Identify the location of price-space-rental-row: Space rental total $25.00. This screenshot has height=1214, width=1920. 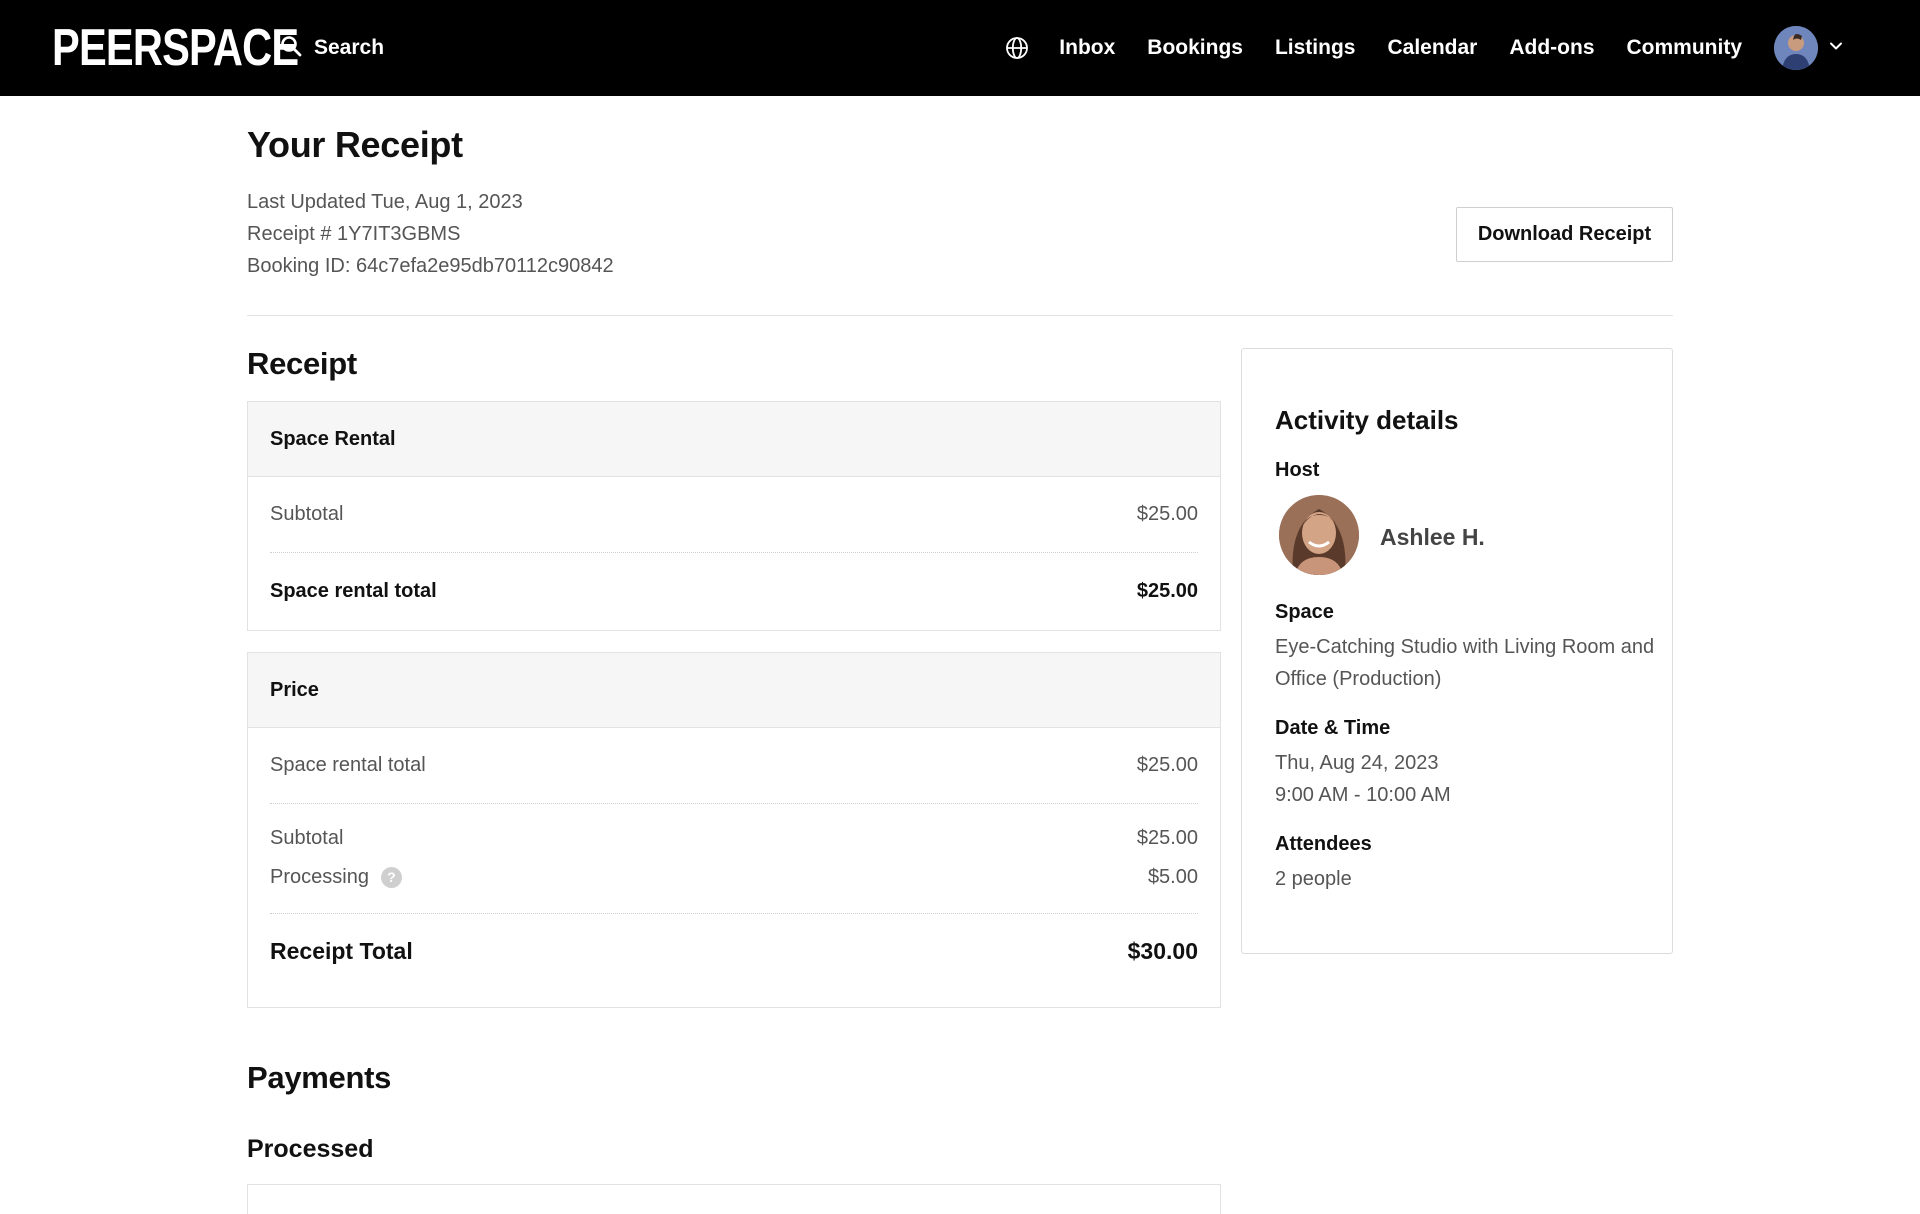
(734, 766).